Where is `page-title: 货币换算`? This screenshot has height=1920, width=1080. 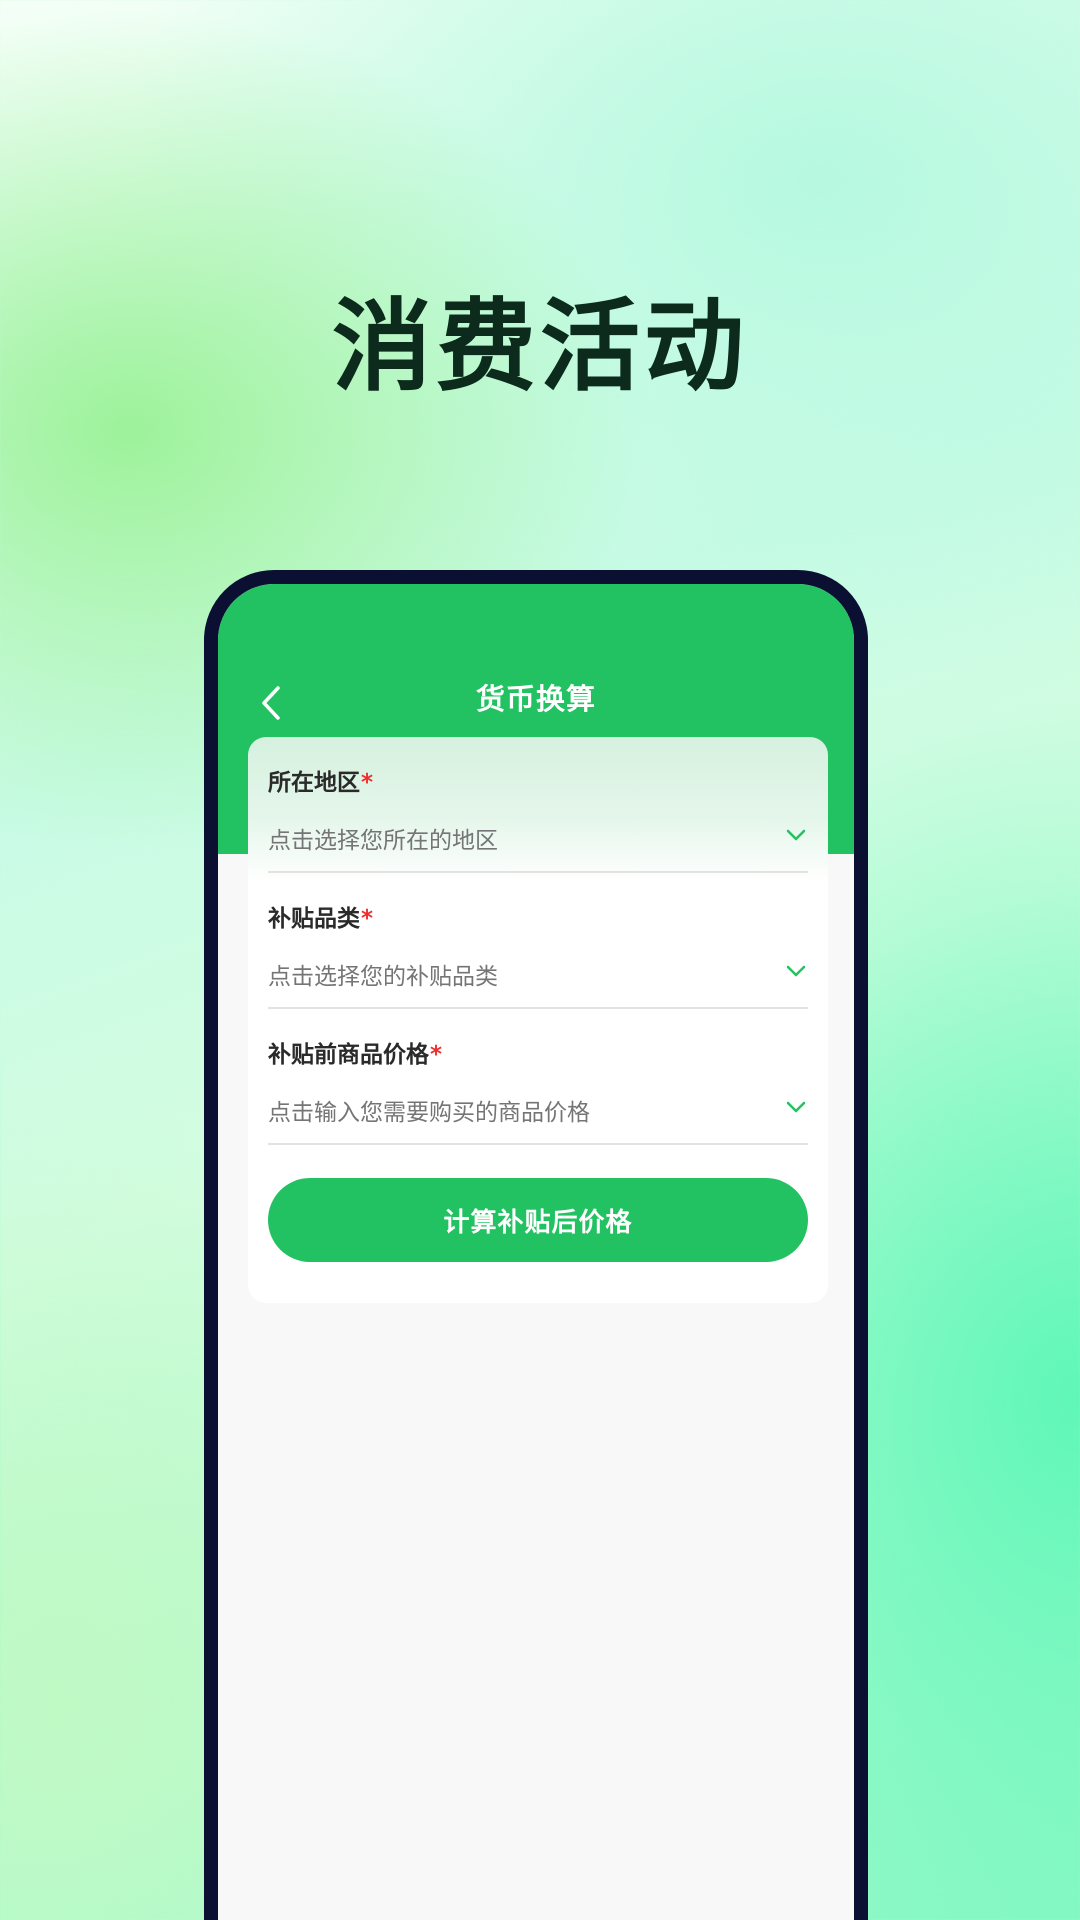
page-title: 货币换算 is located at coordinates (535, 699).